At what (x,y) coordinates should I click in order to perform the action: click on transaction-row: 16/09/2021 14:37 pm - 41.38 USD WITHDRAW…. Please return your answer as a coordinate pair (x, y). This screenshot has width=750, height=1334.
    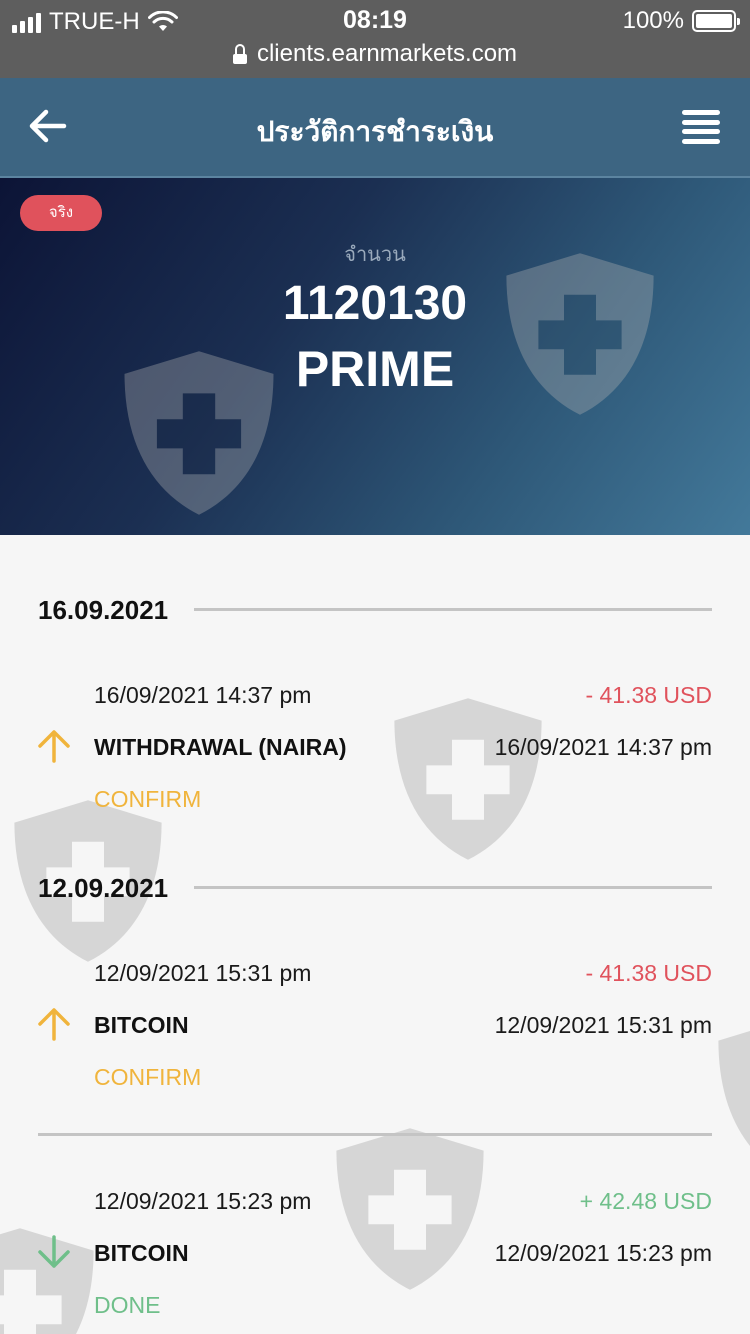
    Looking at the image, I should click on (375, 762).